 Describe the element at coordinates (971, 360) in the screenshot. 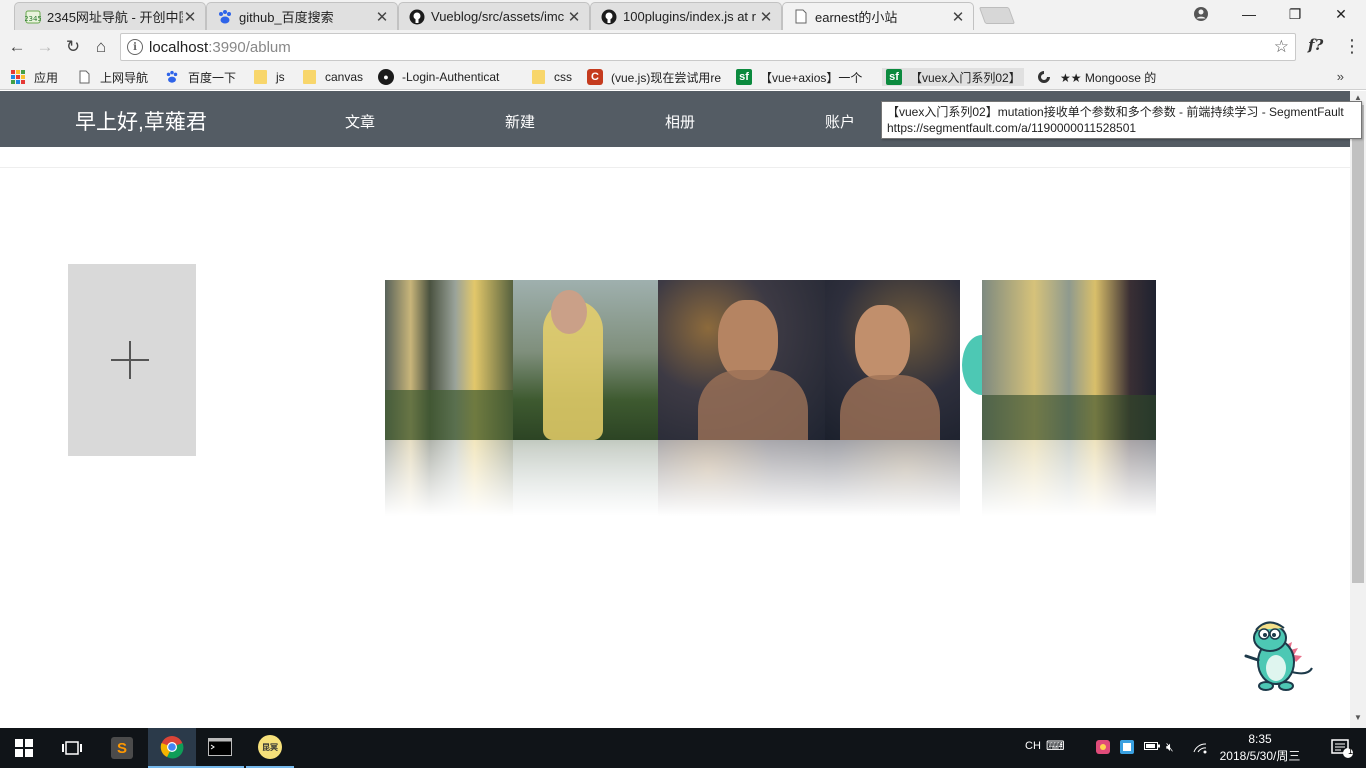

I see `gap` at that location.